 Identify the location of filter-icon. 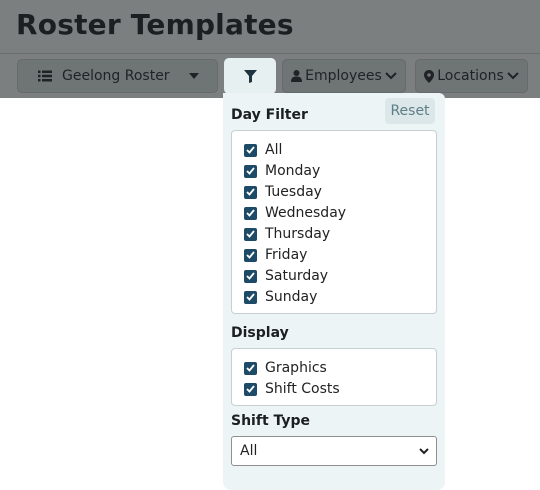
(250, 76).